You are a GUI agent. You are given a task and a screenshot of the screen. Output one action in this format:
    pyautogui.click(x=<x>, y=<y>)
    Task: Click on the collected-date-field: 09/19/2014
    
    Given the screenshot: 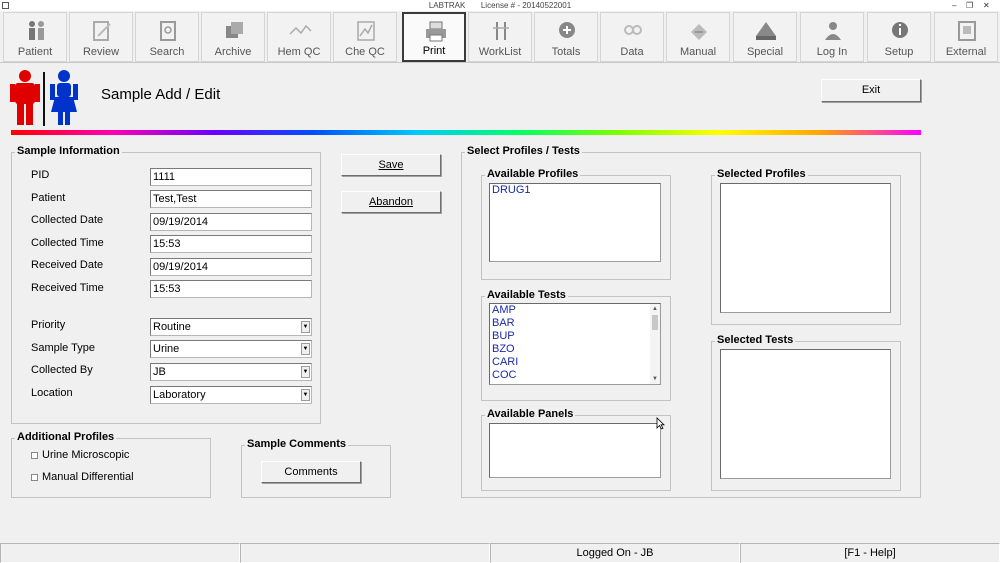 What is the action you would take?
    pyautogui.click(x=231, y=222)
    